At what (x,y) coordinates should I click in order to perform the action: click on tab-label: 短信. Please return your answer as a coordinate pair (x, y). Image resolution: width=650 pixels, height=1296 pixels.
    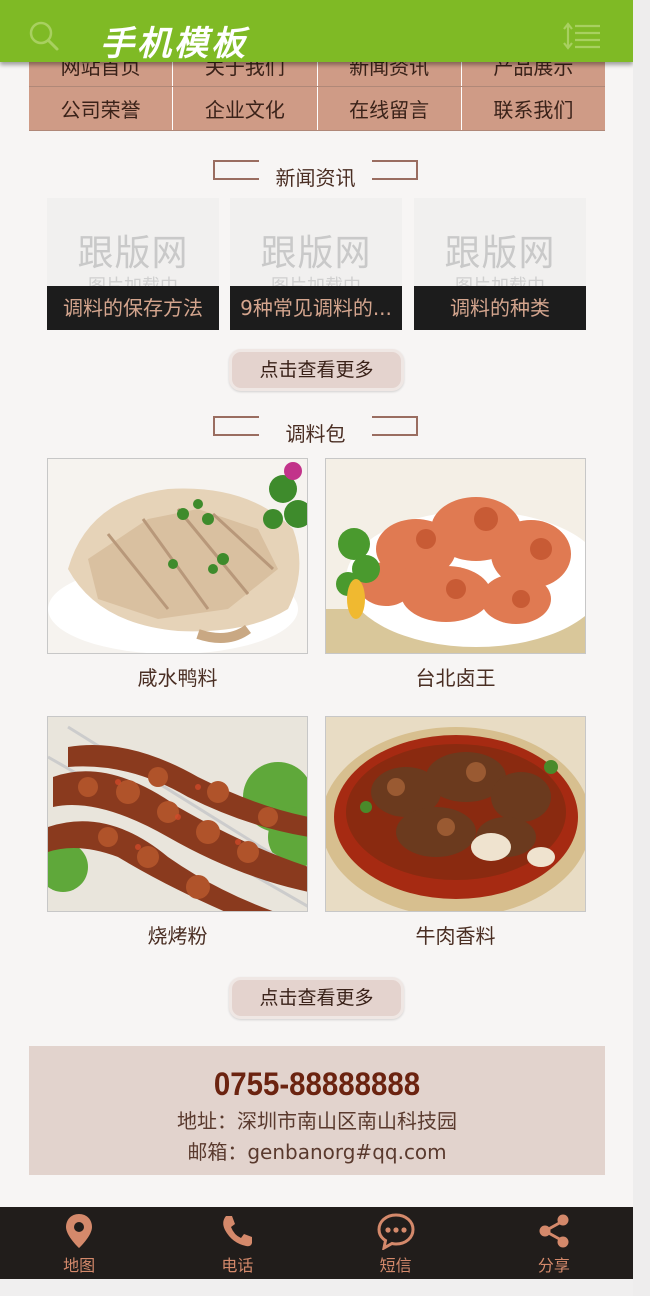
    Looking at the image, I should click on (395, 1265).